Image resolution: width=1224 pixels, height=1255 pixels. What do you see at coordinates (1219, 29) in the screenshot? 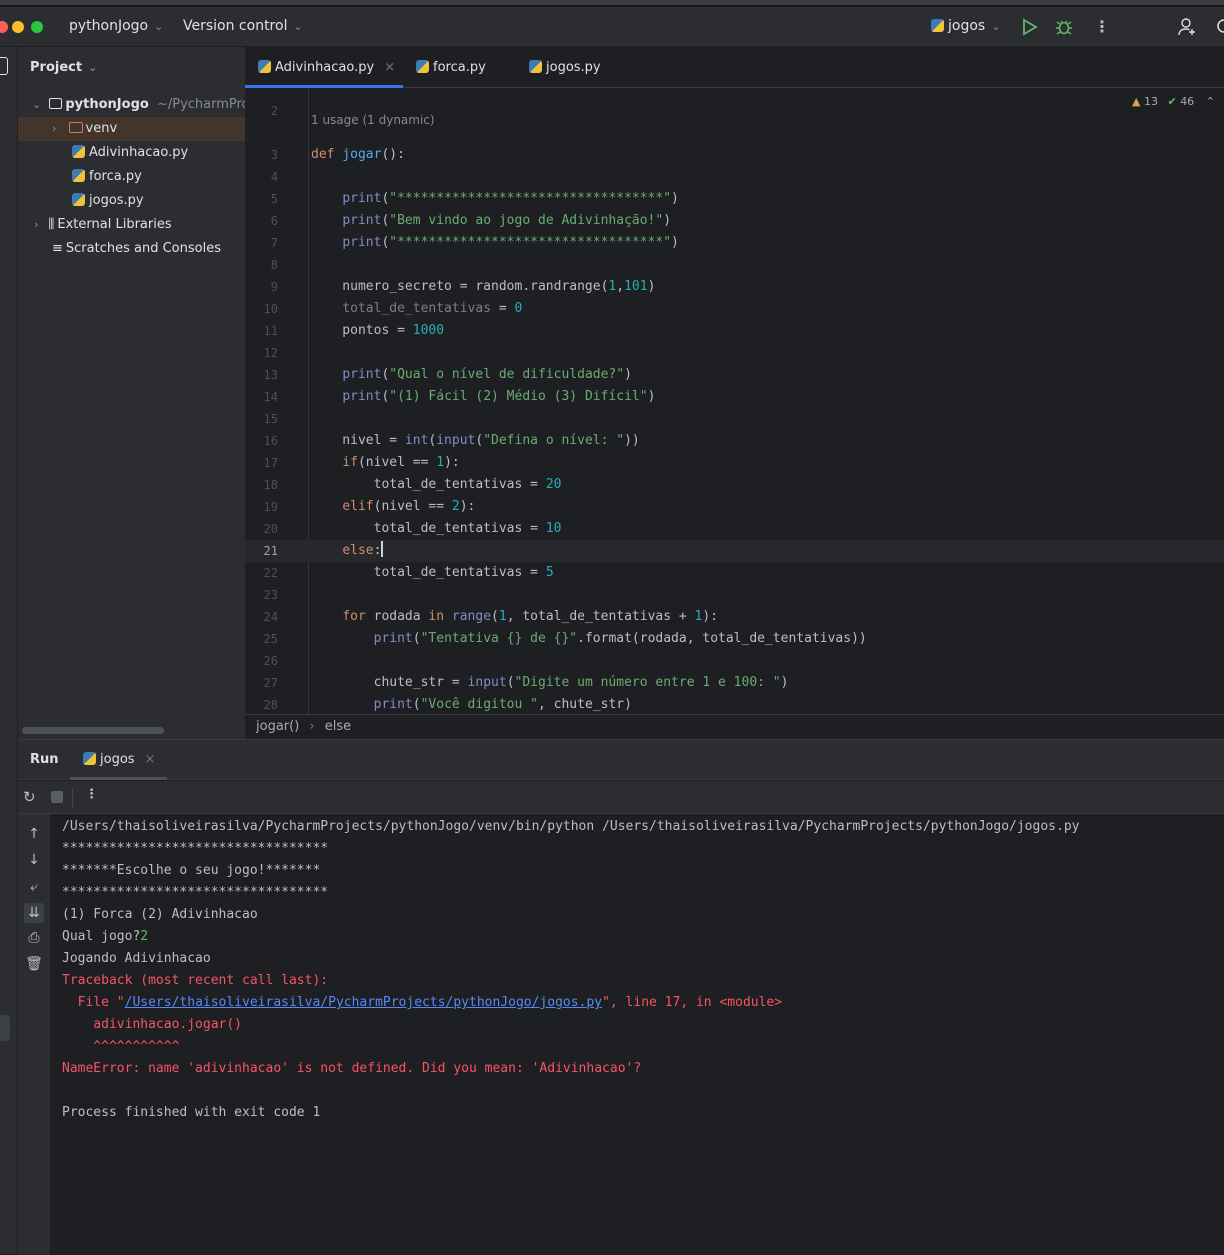
I see `search-icon` at bounding box center [1219, 29].